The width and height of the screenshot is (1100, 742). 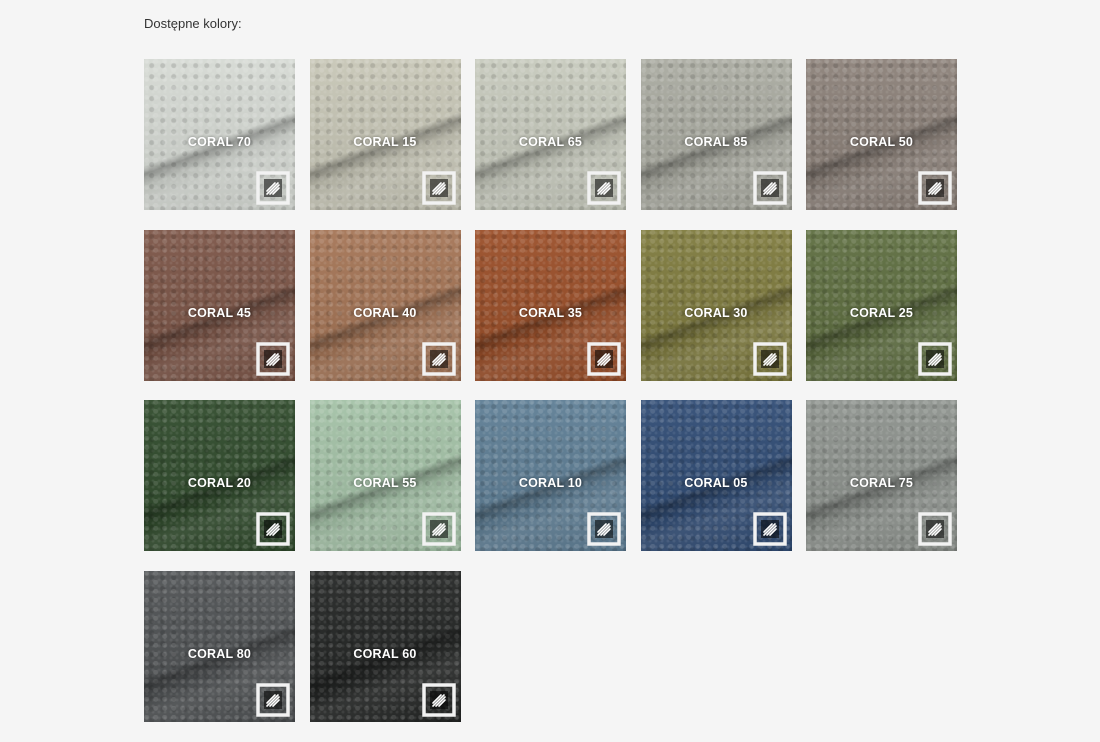 What do you see at coordinates (550, 483) in the screenshot?
I see `swatch-name: CORAL 10` at bounding box center [550, 483].